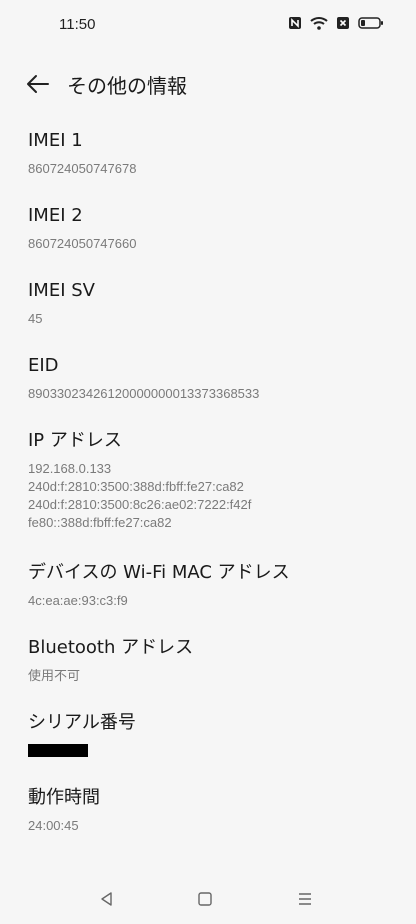 The width and height of the screenshot is (416, 924). I want to click on status-clock: 11:50, so click(77, 24).